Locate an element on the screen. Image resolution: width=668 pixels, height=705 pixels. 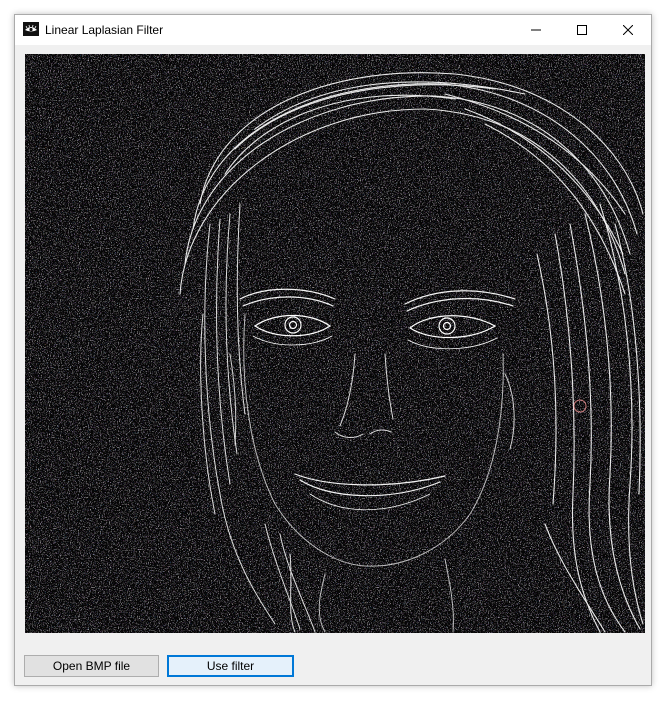
minimize-icon is located at coordinates (536, 30).